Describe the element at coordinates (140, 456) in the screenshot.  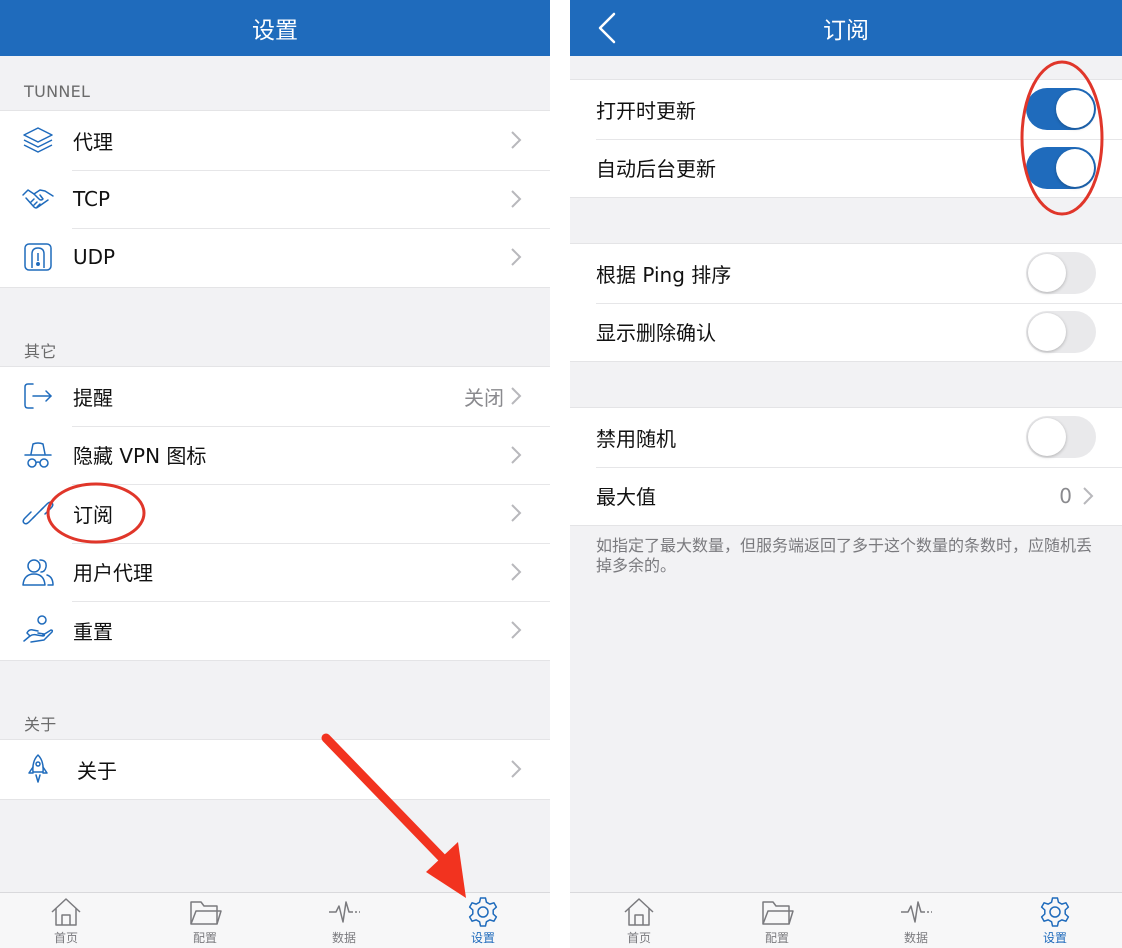
I see `settings-item-label: 隐藏 VPN 图标` at that location.